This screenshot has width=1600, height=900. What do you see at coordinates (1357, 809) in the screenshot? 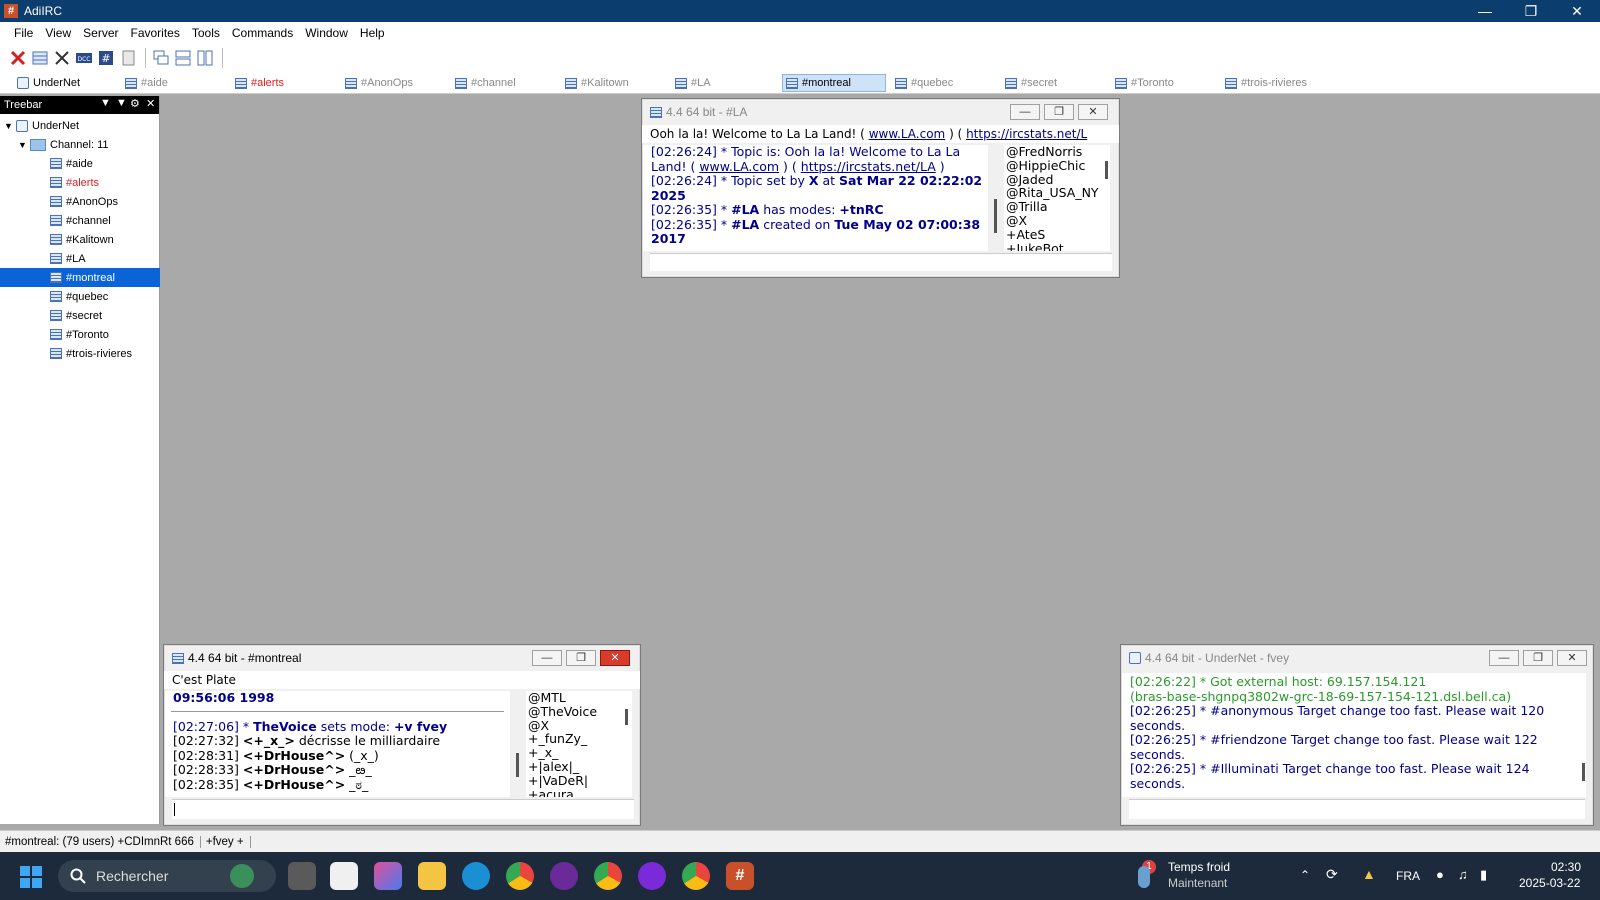
I see `server-input` at bounding box center [1357, 809].